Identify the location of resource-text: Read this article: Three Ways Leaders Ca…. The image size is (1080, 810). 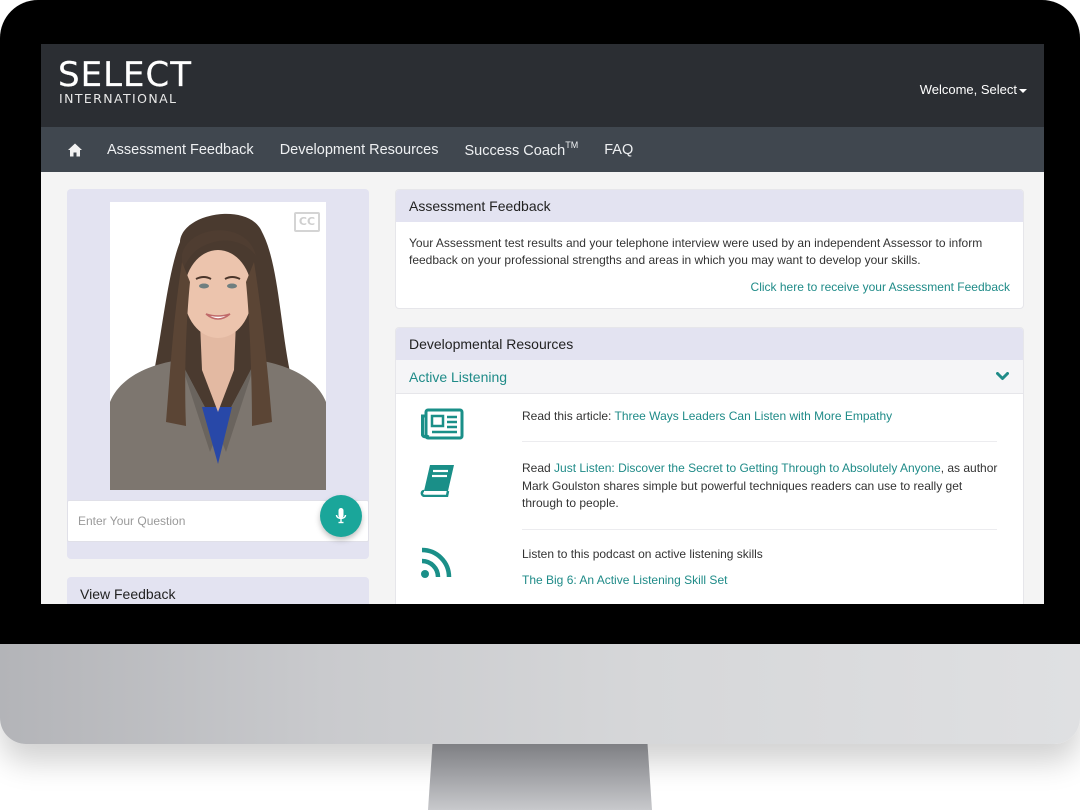
(761, 417).